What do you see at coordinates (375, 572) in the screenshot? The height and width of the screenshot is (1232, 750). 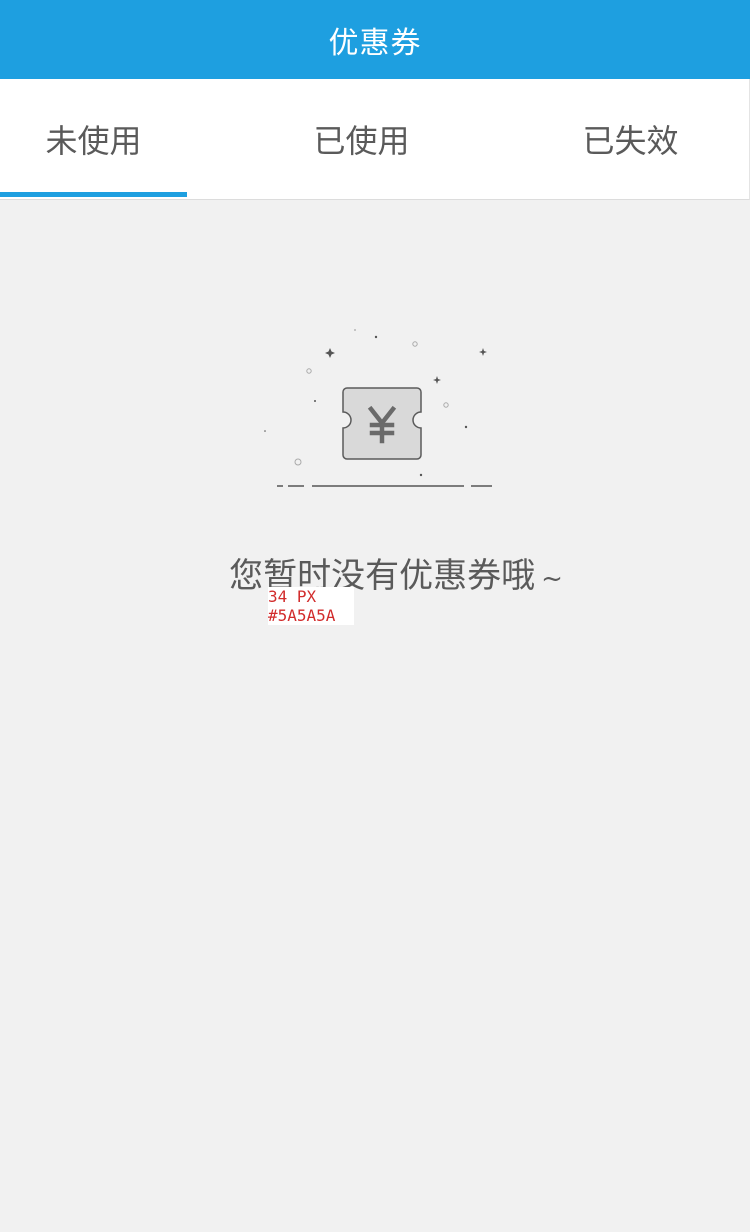 I see `empty-message: 您暂时没有优惠券哦 ~` at bounding box center [375, 572].